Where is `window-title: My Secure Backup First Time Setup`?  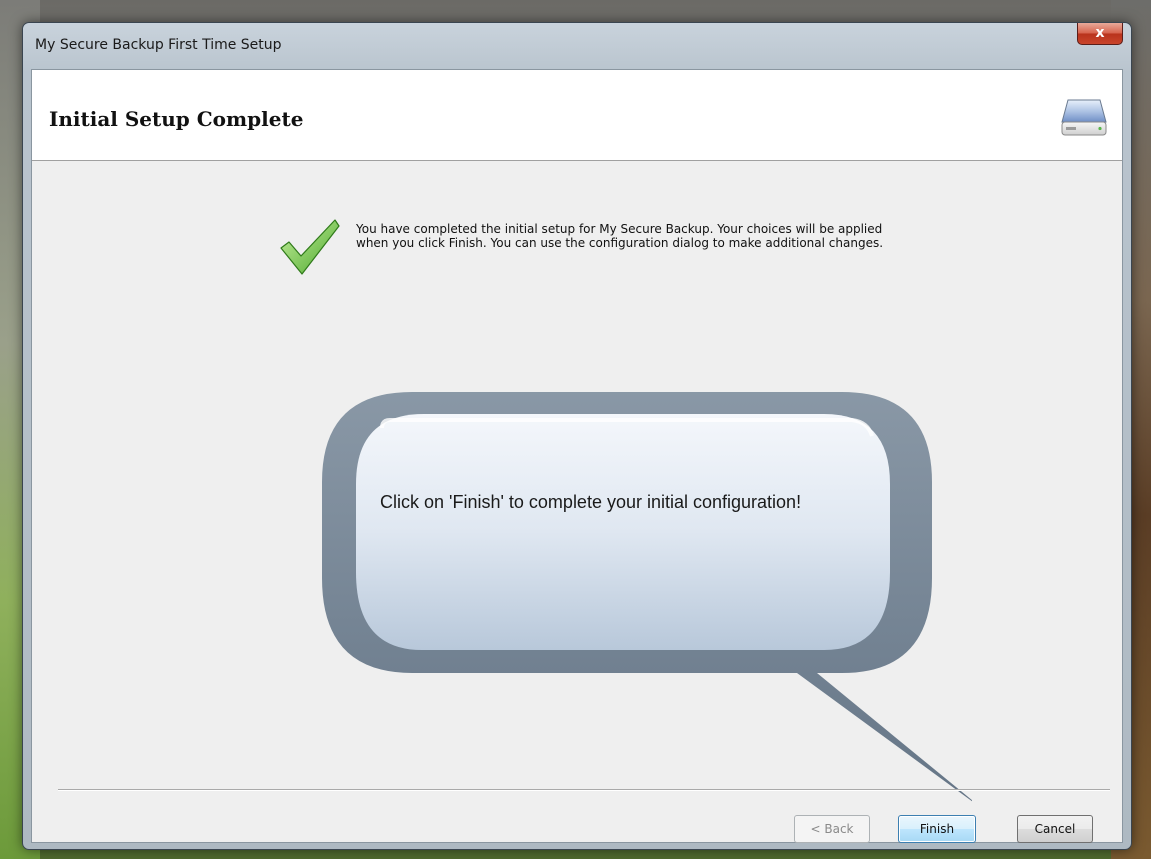 window-title: My Secure Backup First Time Setup is located at coordinates (158, 45).